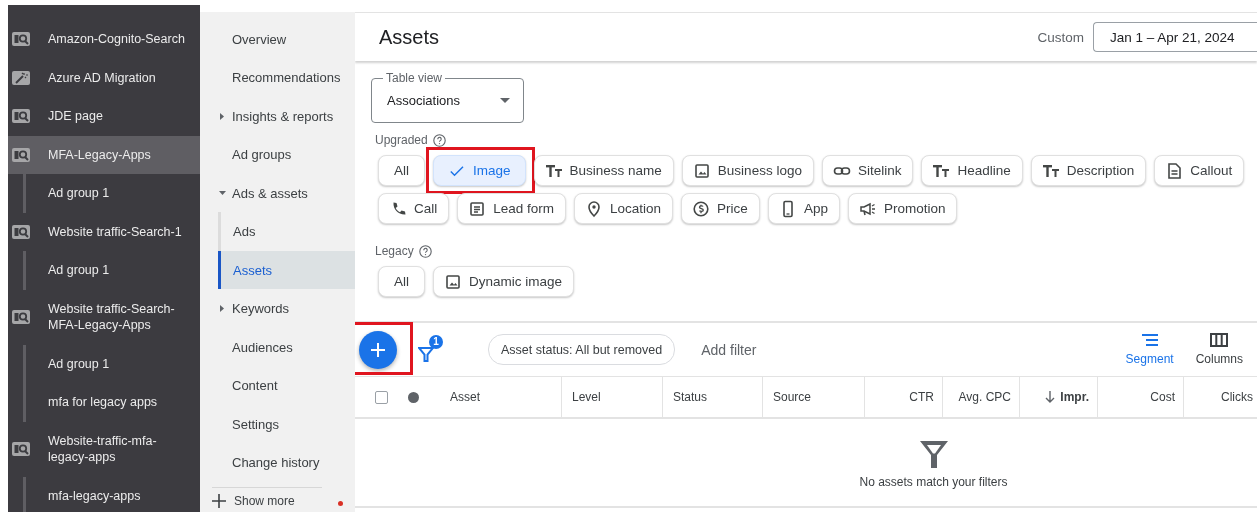 The width and height of the screenshot is (1257, 512). Describe the element at coordinates (747, 170) in the screenshot. I see `asset-type-chip: Business logo` at that location.